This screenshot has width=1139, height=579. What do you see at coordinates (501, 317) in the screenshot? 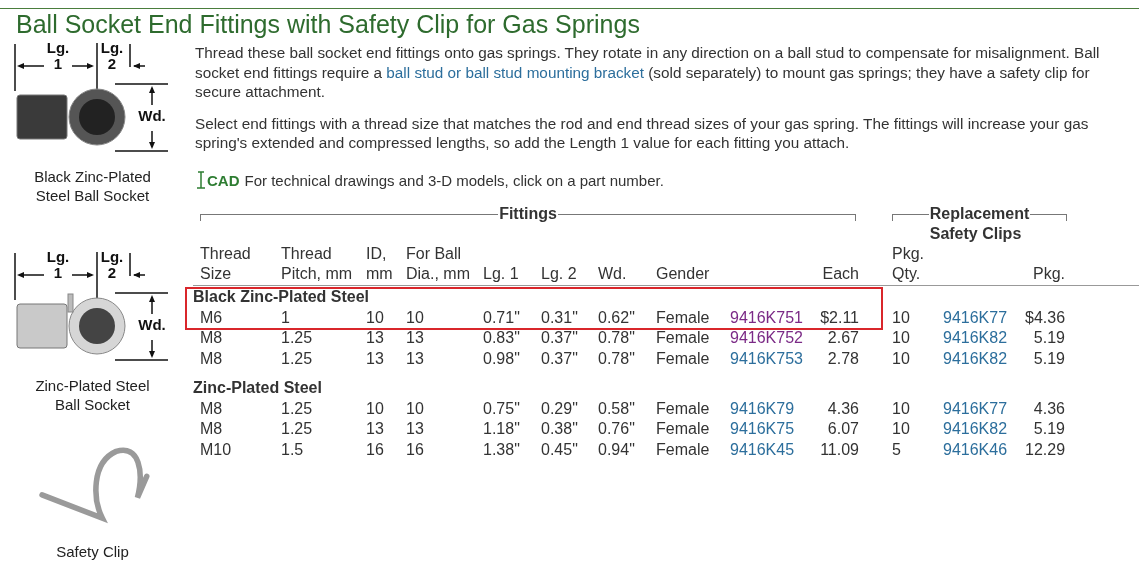
I see `table-cell: 0.71"` at bounding box center [501, 317].